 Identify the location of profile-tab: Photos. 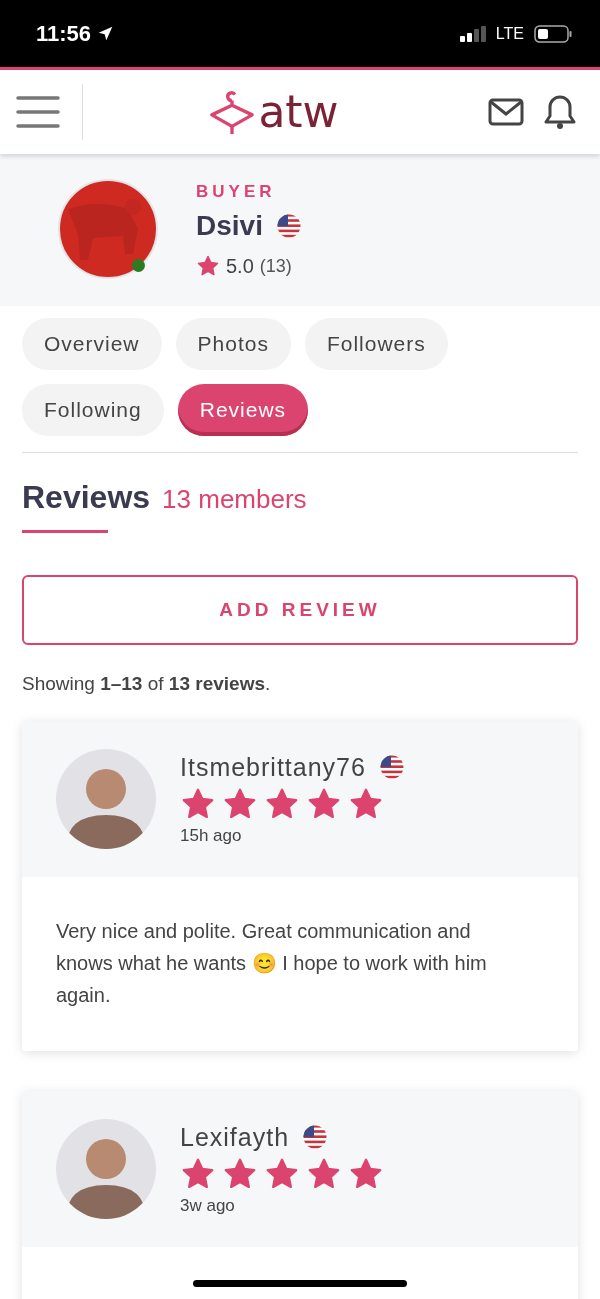
(233, 344).